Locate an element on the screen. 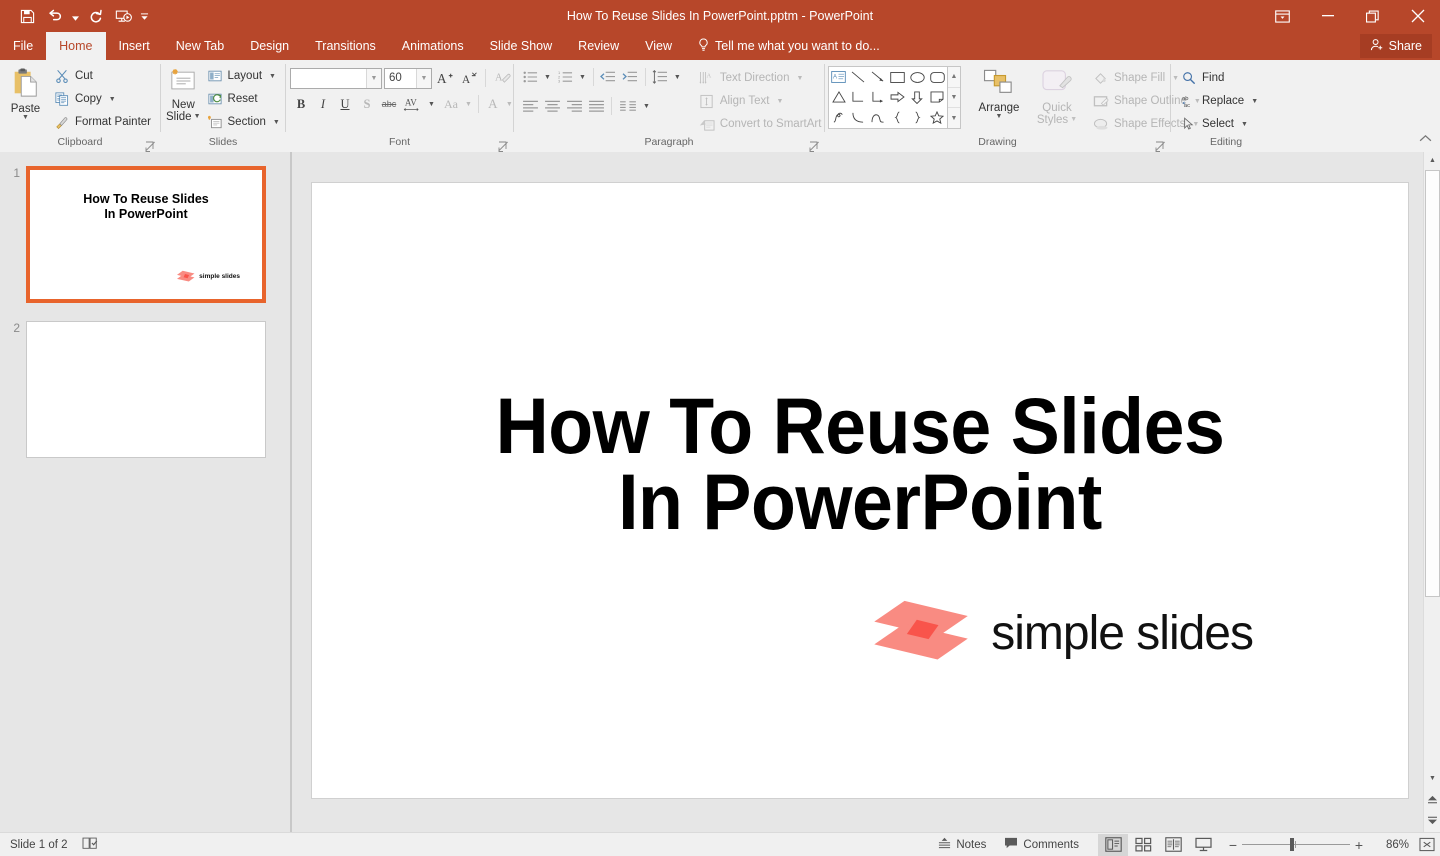  font-size-combo: 60 ▼ is located at coordinates (408, 78).